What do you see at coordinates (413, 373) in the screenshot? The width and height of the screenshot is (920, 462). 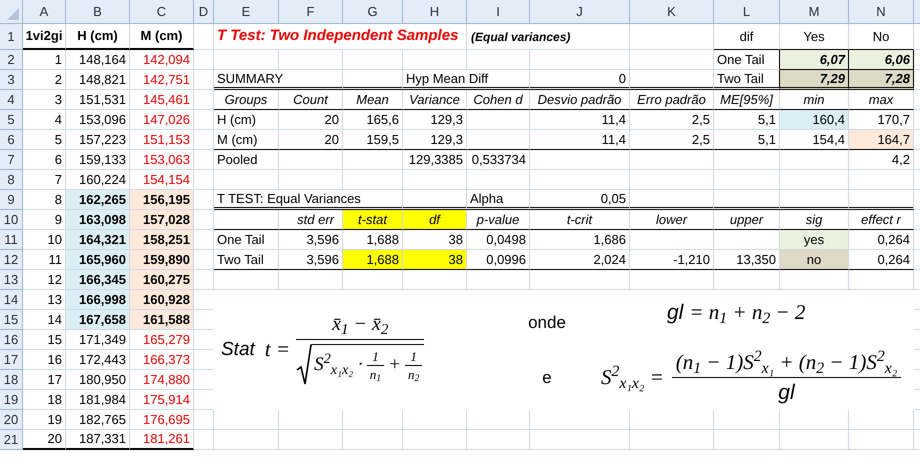 I see `fraction-denominator: n$_{2}$` at bounding box center [413, 373].